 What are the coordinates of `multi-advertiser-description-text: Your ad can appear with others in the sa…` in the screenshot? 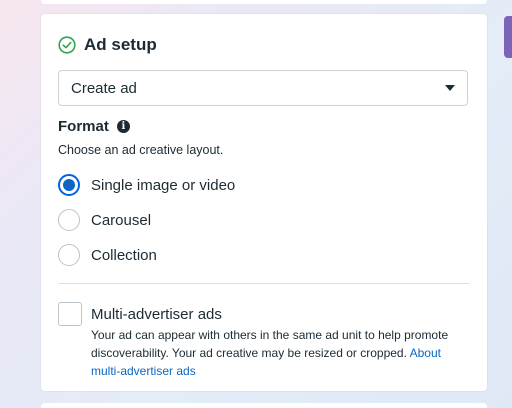 It's located at (270, 344).